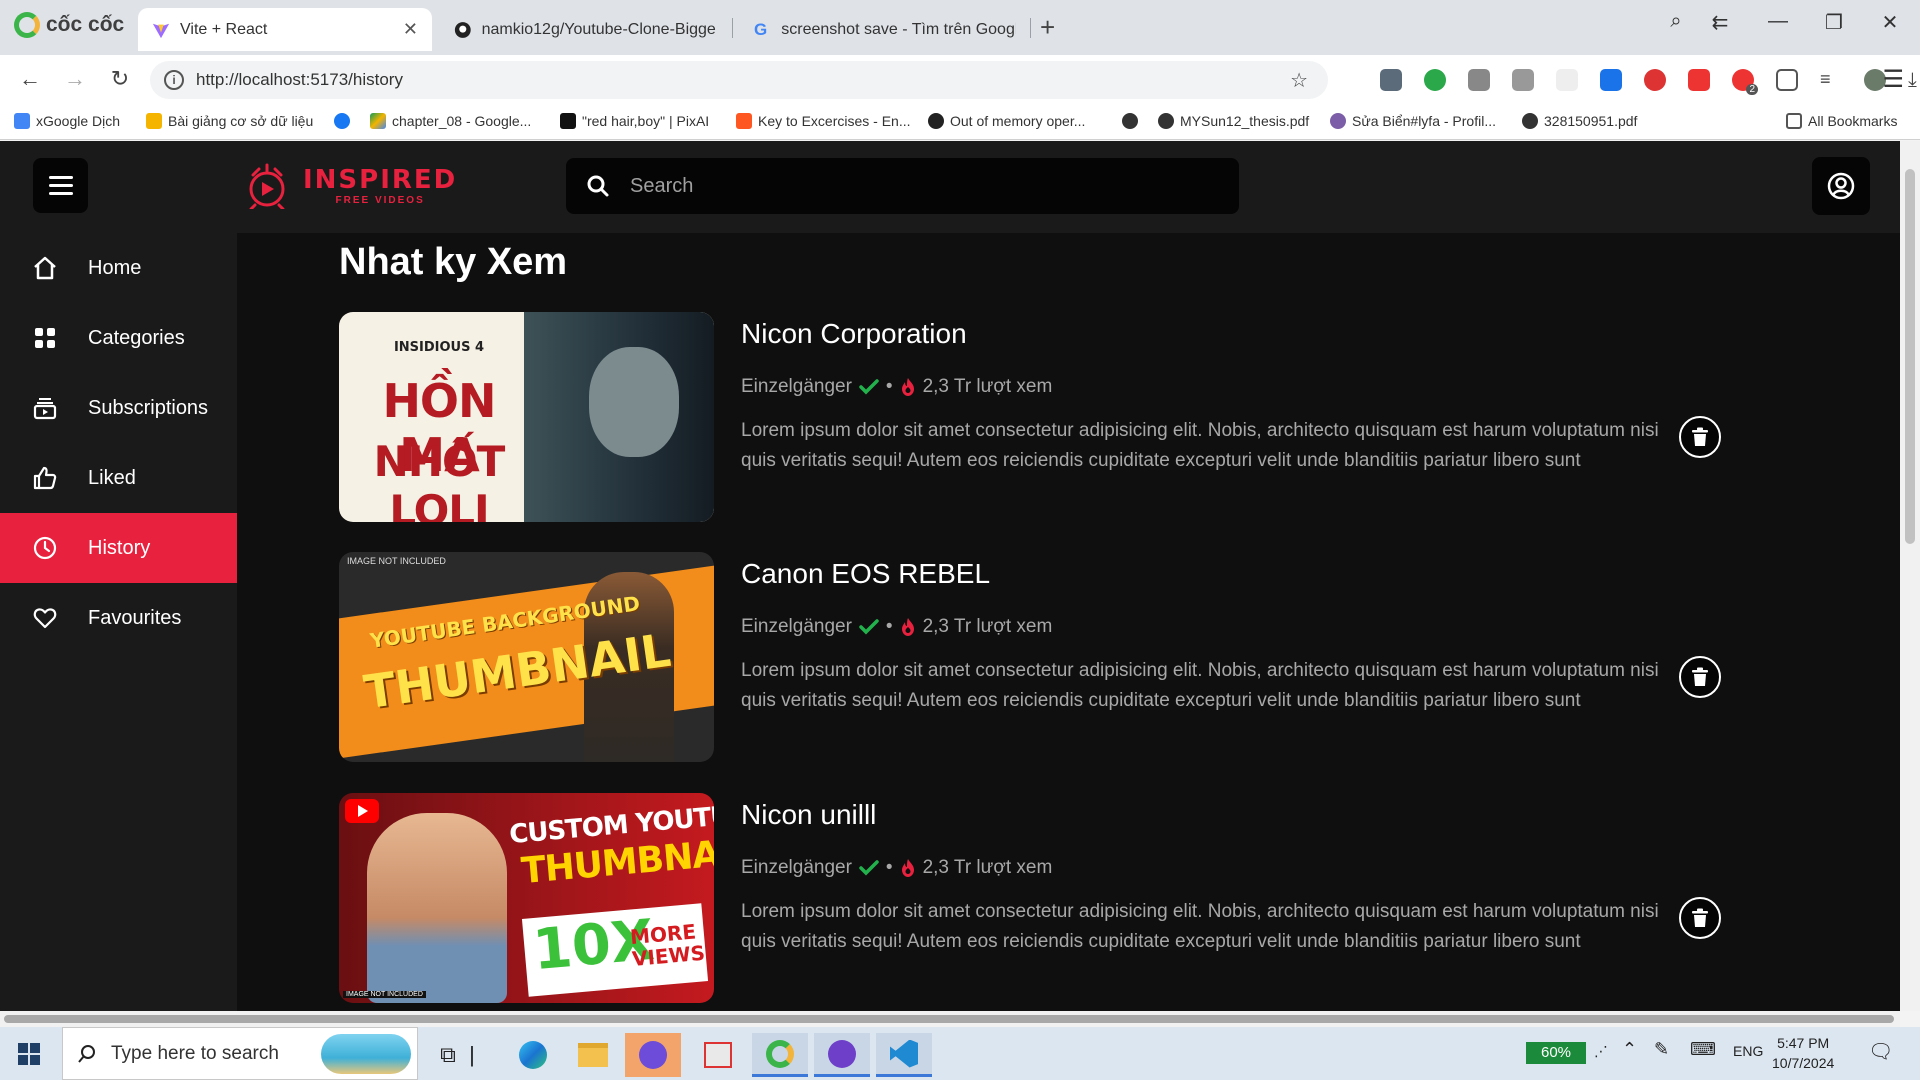 This screenshot has height=1080, width=1920. I want to click on sidebar-item-favourites: Favourites, so click(118, 618).